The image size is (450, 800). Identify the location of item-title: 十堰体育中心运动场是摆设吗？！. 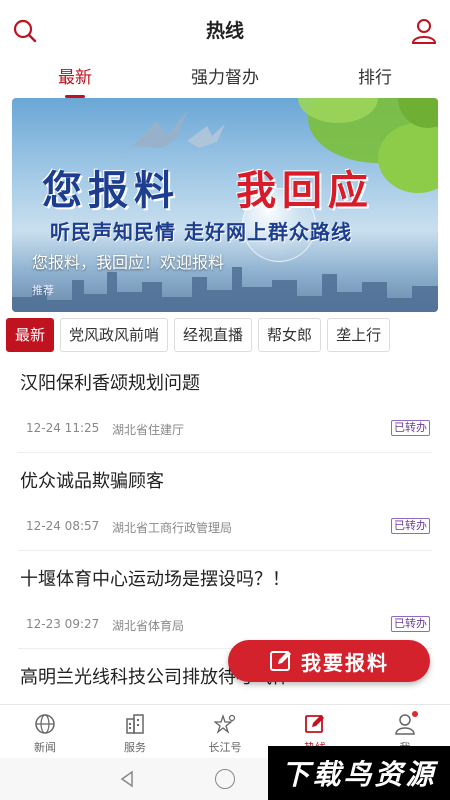
(155, 579).